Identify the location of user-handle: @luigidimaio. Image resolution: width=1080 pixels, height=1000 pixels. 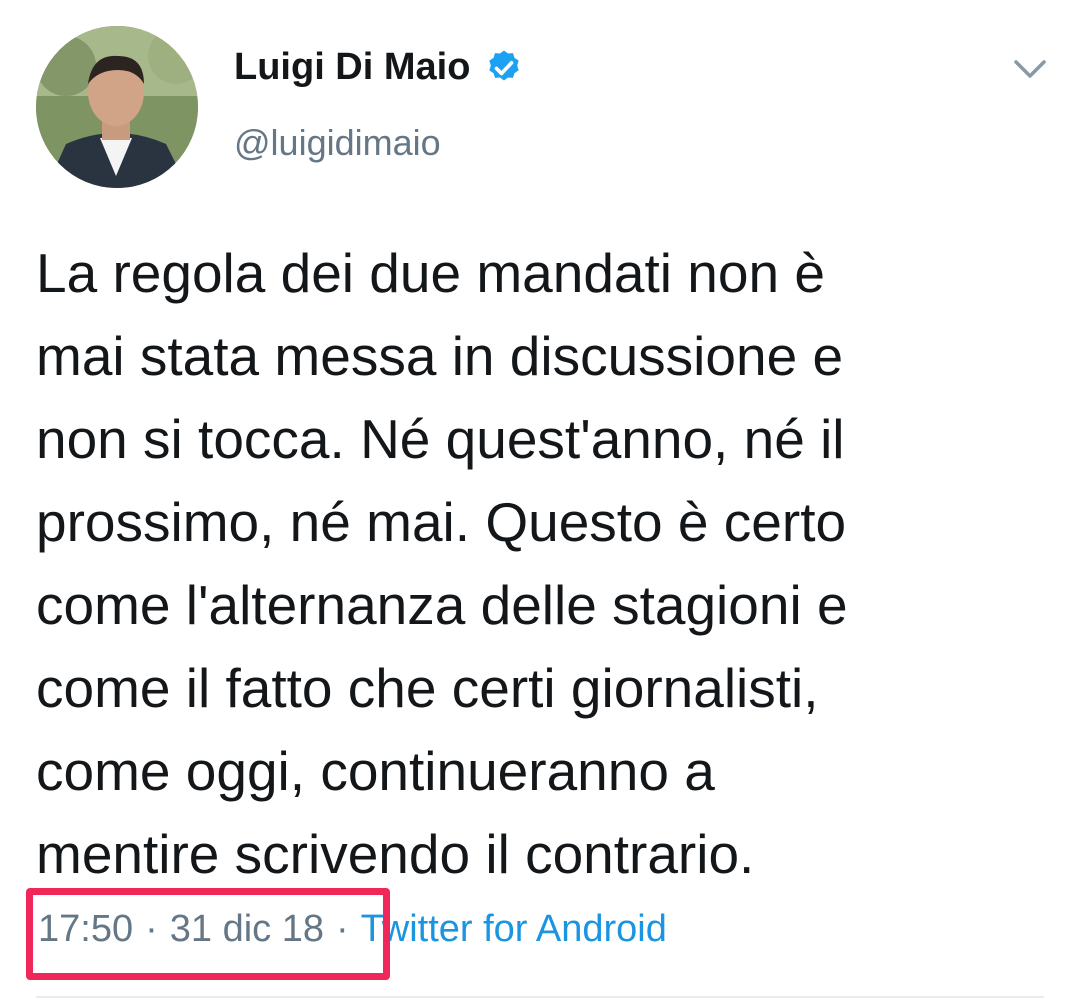
(337, 143).